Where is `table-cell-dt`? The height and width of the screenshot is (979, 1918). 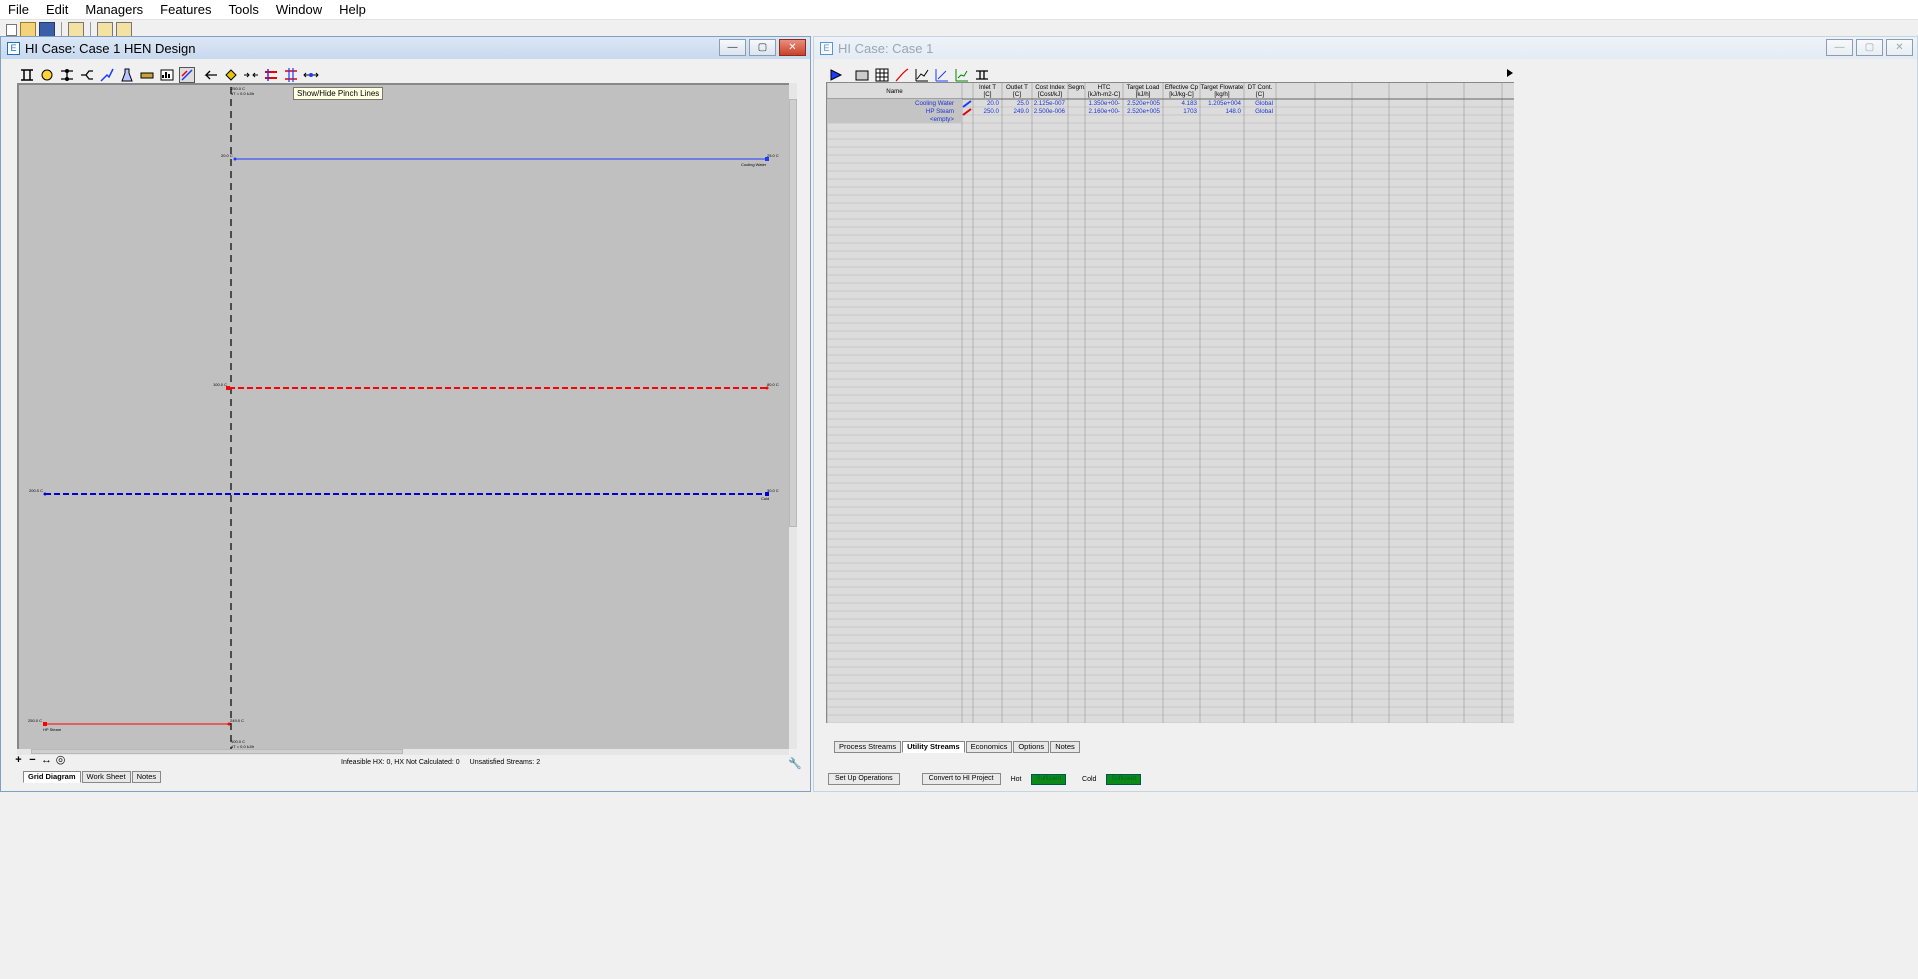
table-cell-dt is located at coordinates (1260, 120).